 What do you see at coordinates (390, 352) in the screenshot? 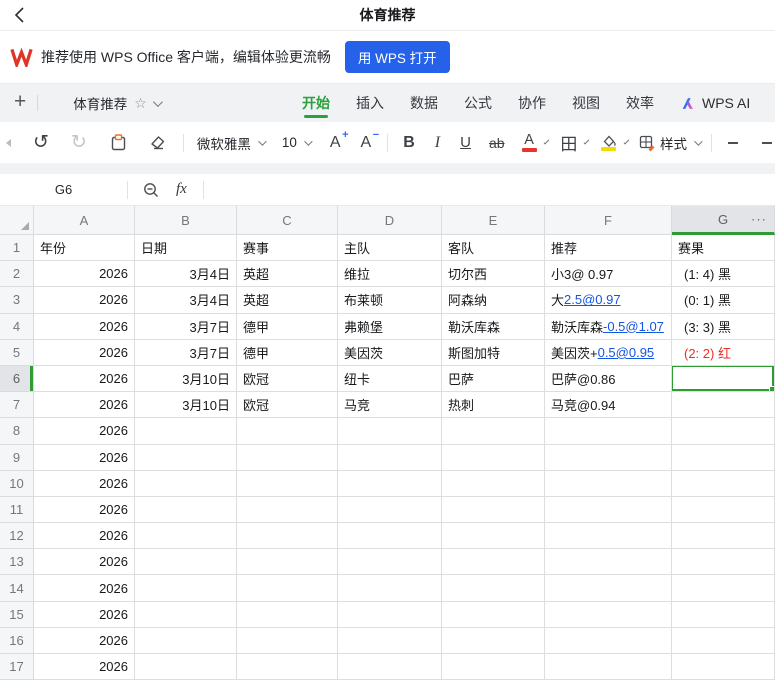
I see `cell-home-team: 美因茨` at bounding box center [390, 352].